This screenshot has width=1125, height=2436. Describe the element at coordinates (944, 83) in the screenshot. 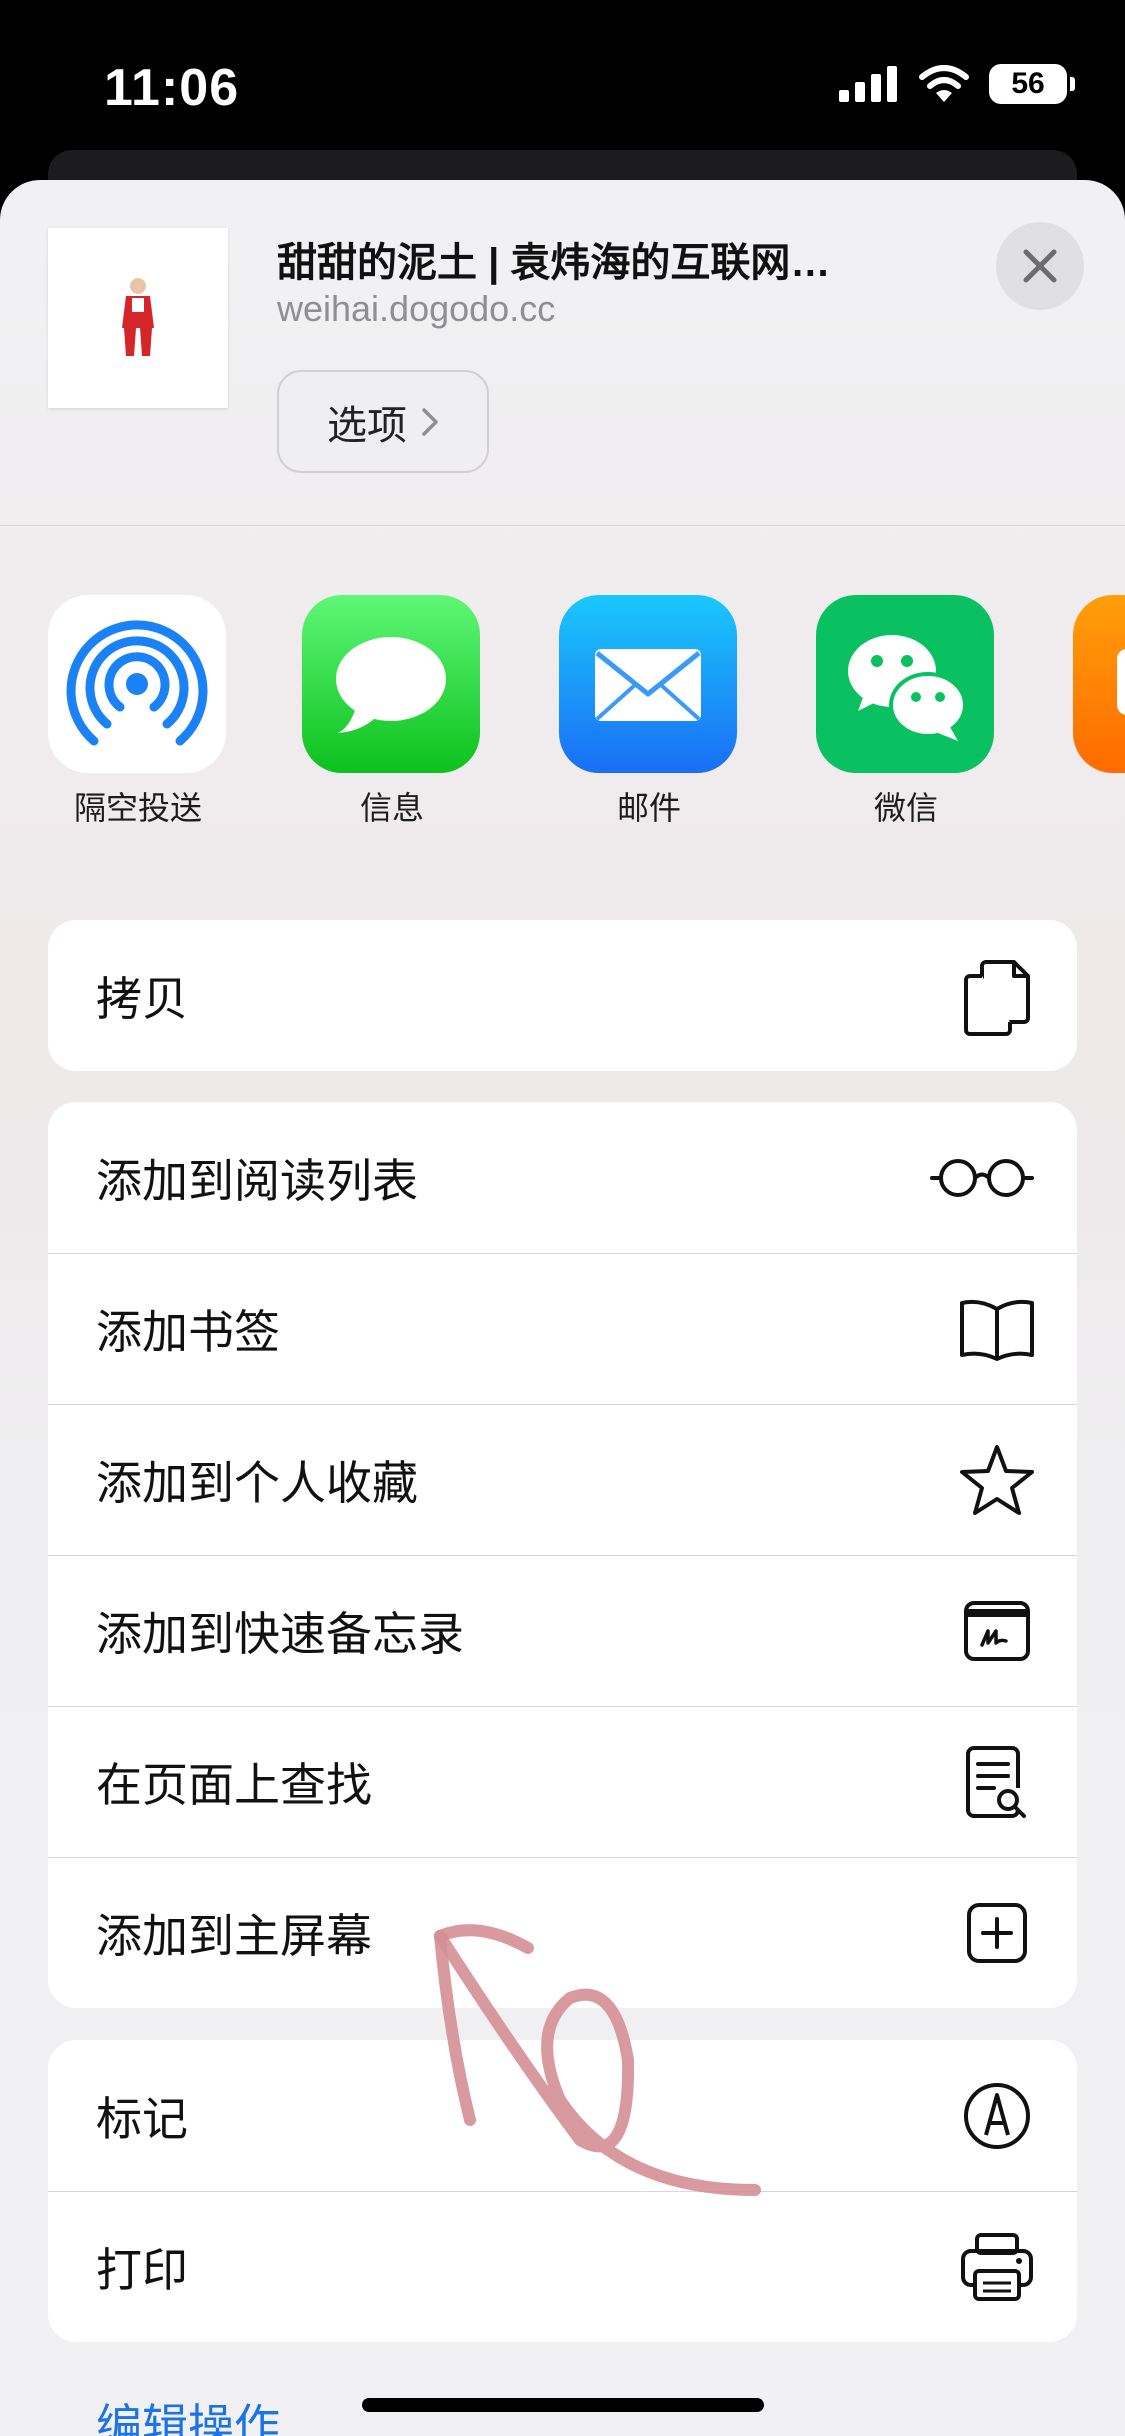

I see `wifi-icon` at that location.